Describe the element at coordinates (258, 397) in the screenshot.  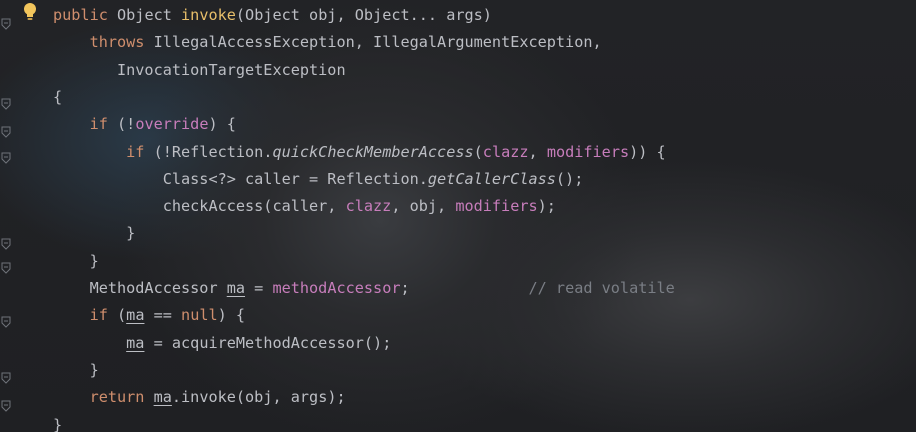
I see `code-token: .invoke(obj, args);` at that location.